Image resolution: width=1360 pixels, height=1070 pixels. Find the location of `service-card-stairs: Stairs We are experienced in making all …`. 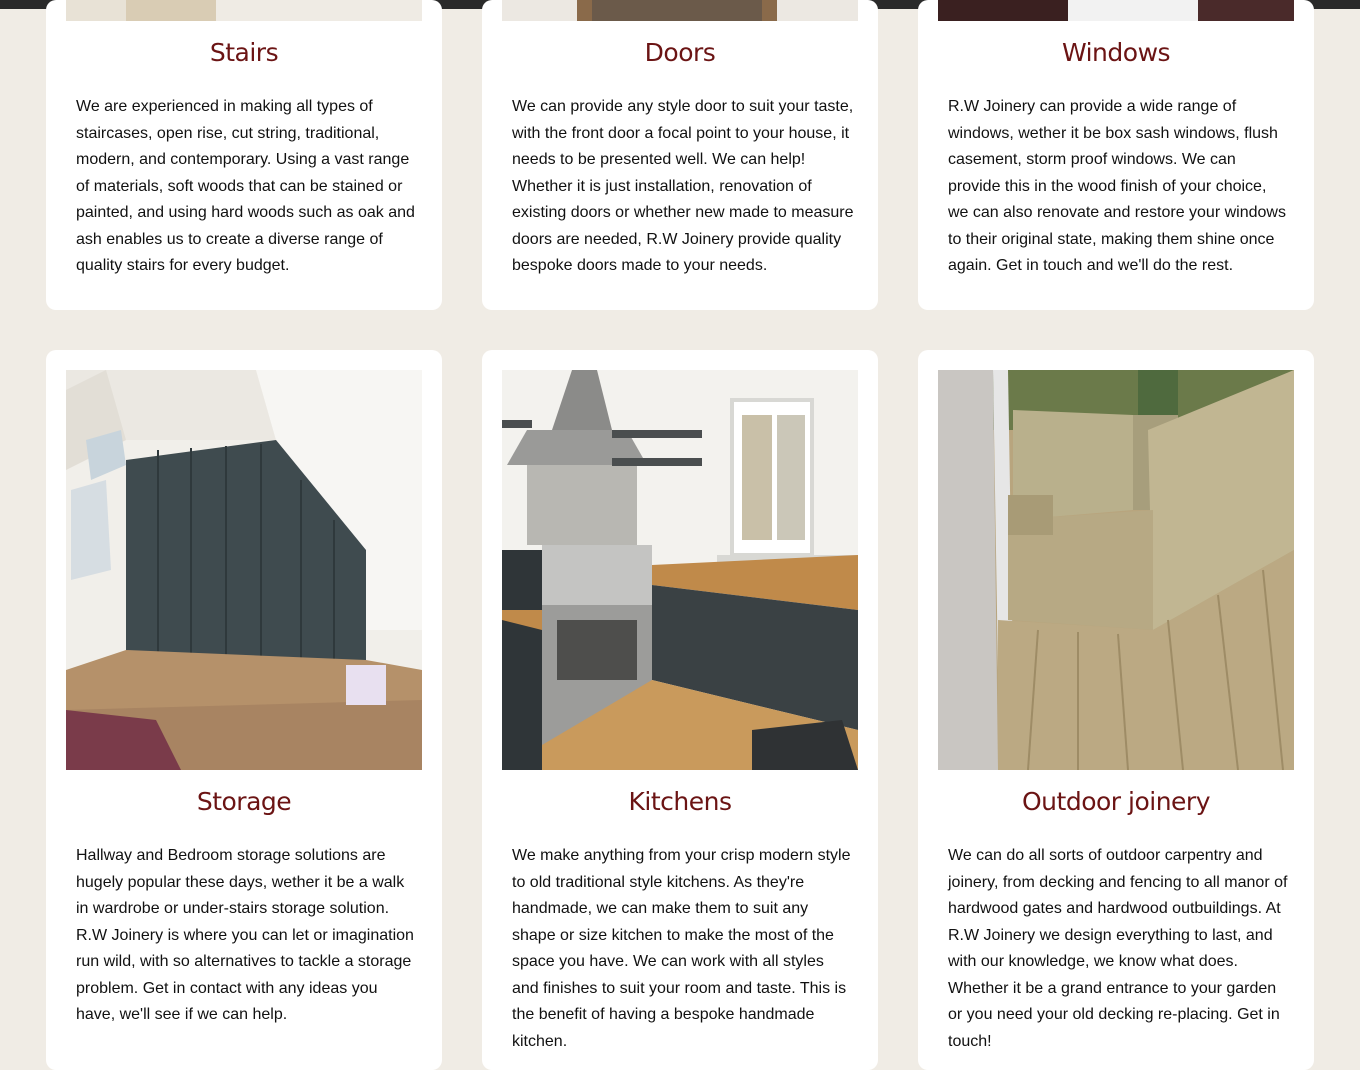

service-card-stairs: Stairs We are experienced in making all … is located at coordinates (244, 155).